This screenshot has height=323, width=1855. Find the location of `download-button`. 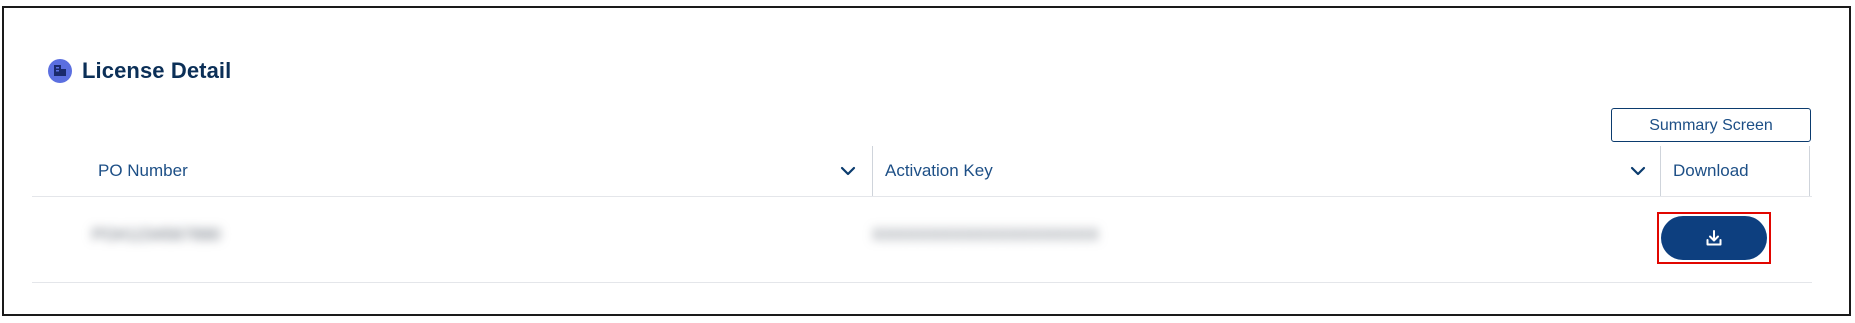

download-button is located at coordinates (1714, 238).